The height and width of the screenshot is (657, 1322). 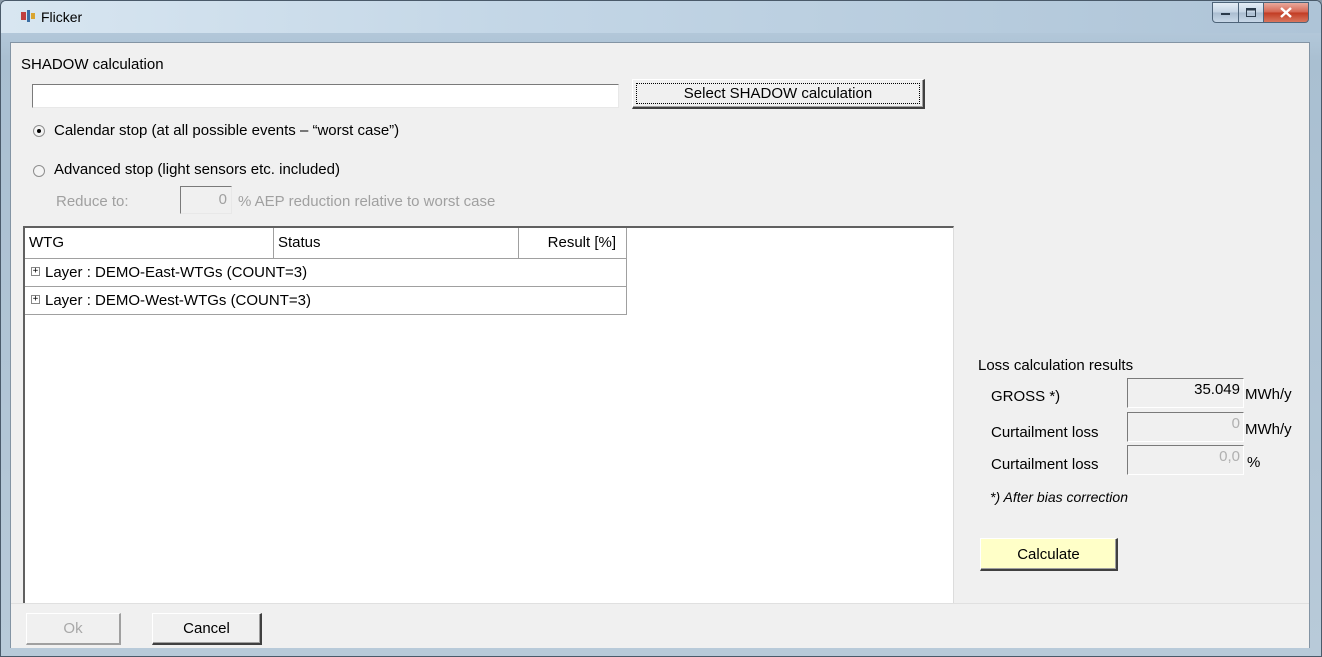 I want to click on title-bar: Flicker, so click(x=661, y=17).